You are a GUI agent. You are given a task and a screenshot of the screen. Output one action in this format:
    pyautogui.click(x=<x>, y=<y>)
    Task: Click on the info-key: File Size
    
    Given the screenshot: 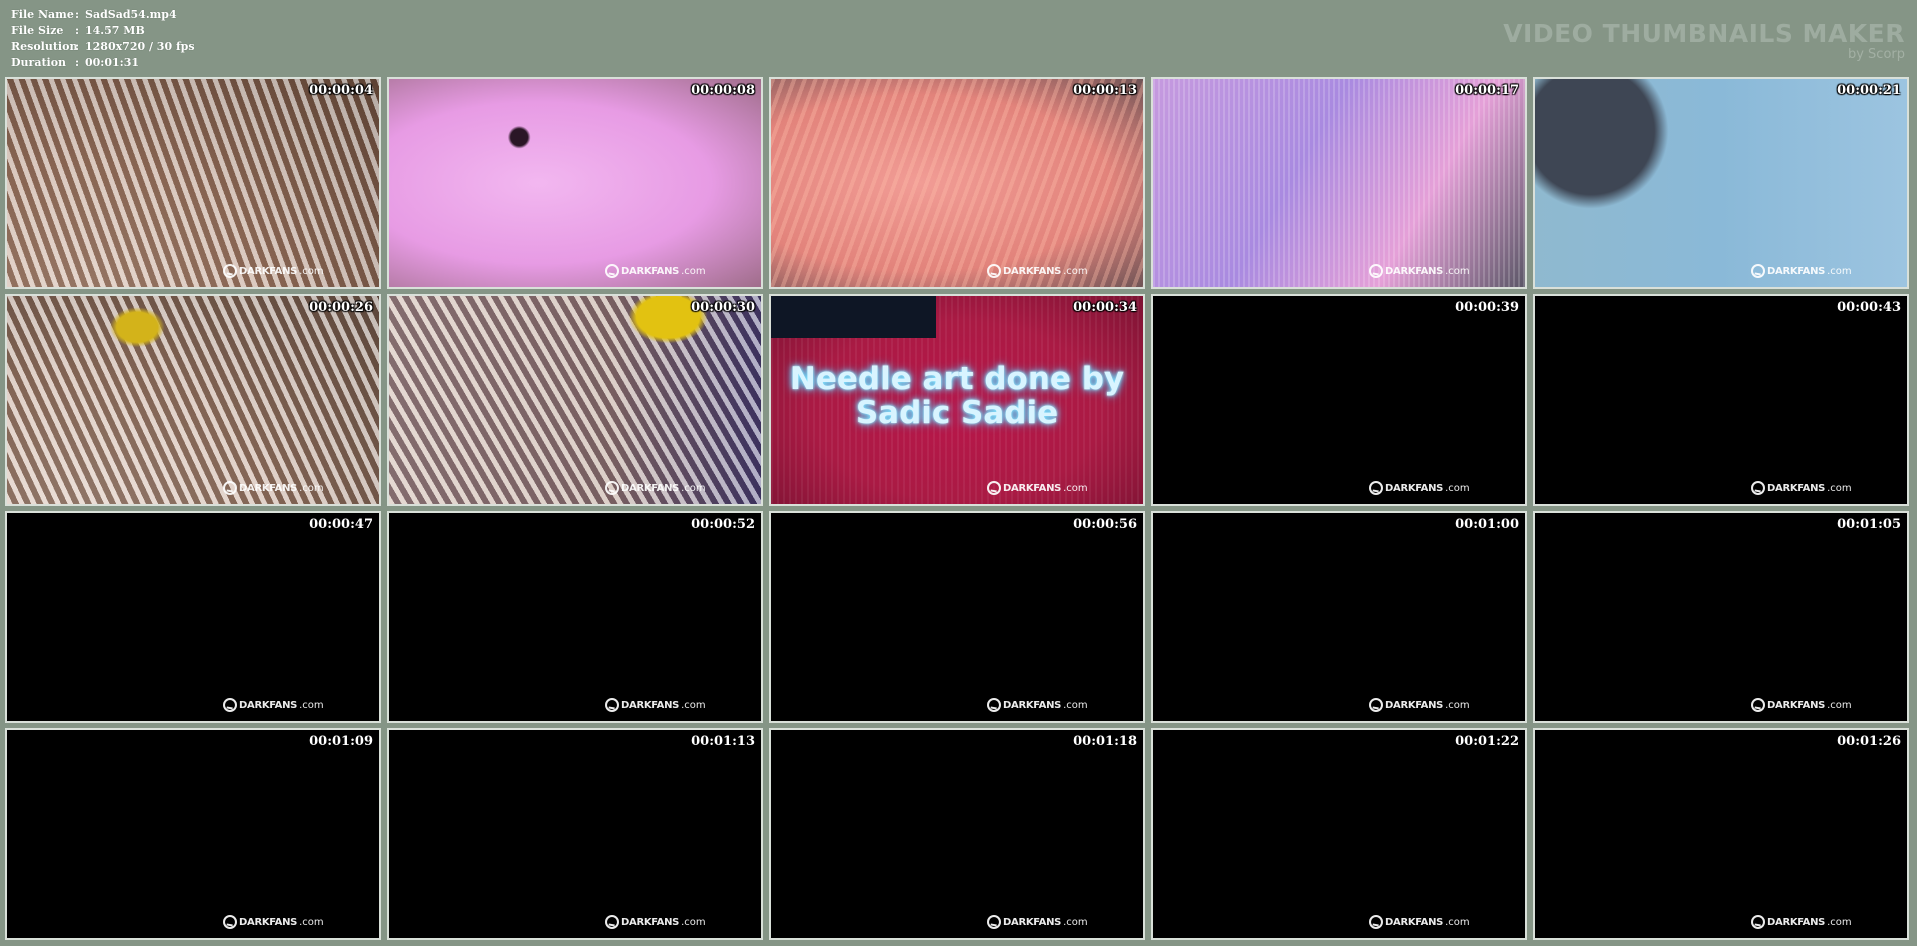 What is the action you would take?
    pyautogui.click(x=37, y=30)
    